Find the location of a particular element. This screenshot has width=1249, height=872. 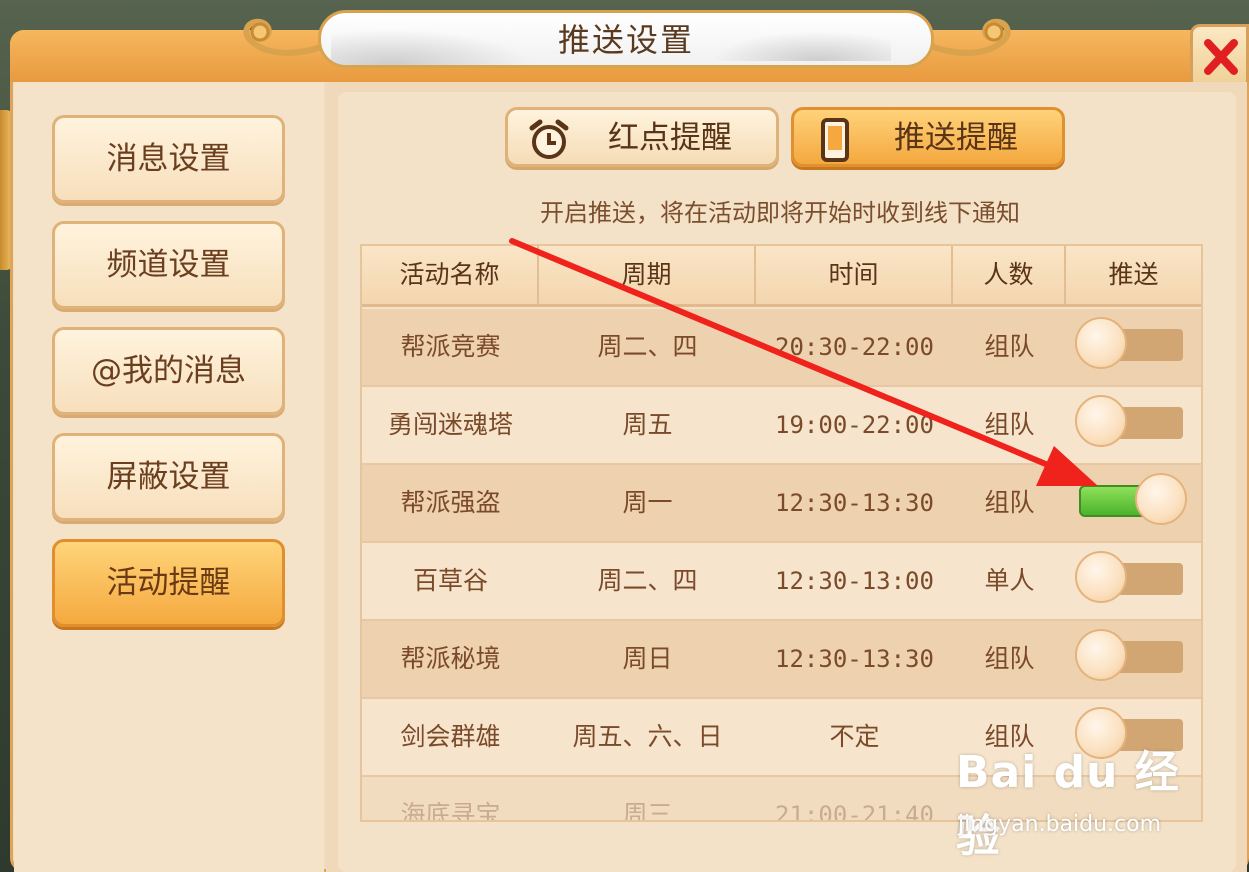

close-button is located at coordinates (1219, 57).